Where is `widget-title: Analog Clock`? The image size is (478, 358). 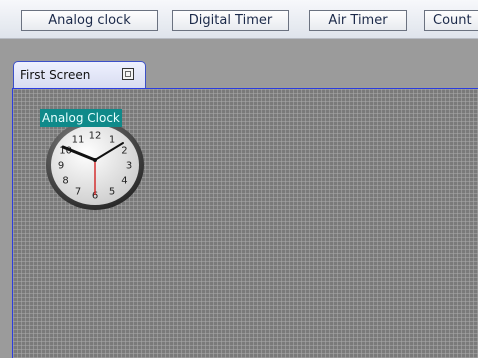
widget-title: Analog Clock is located at coordinates (81, 118).